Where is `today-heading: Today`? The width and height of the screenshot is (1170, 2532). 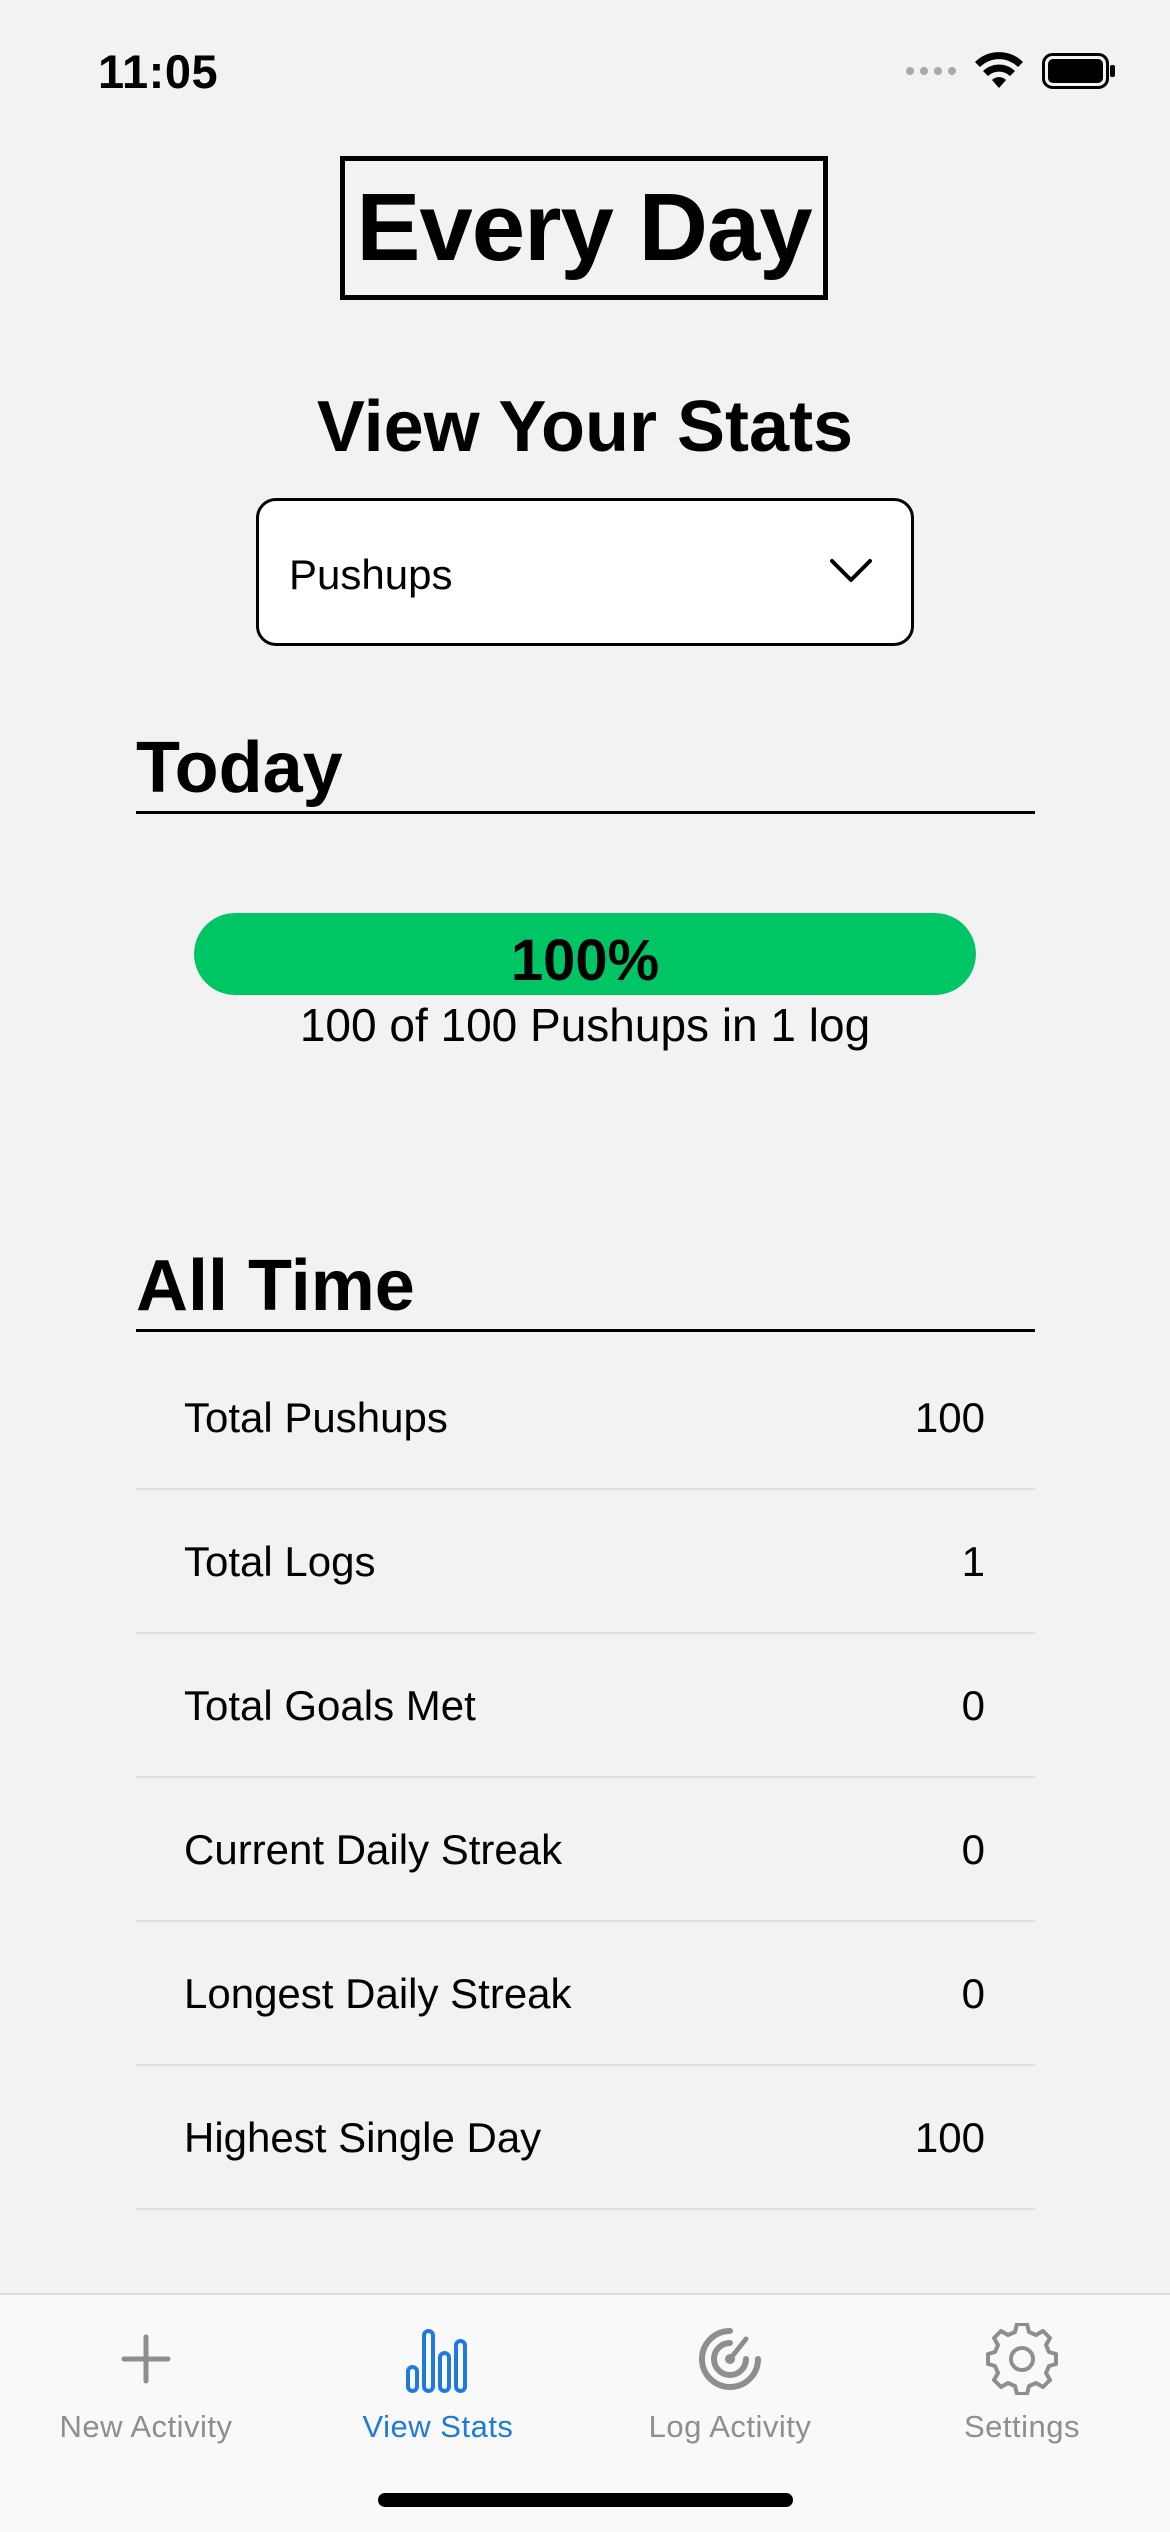
today-heading: Today is located at coordinates (585, 773).